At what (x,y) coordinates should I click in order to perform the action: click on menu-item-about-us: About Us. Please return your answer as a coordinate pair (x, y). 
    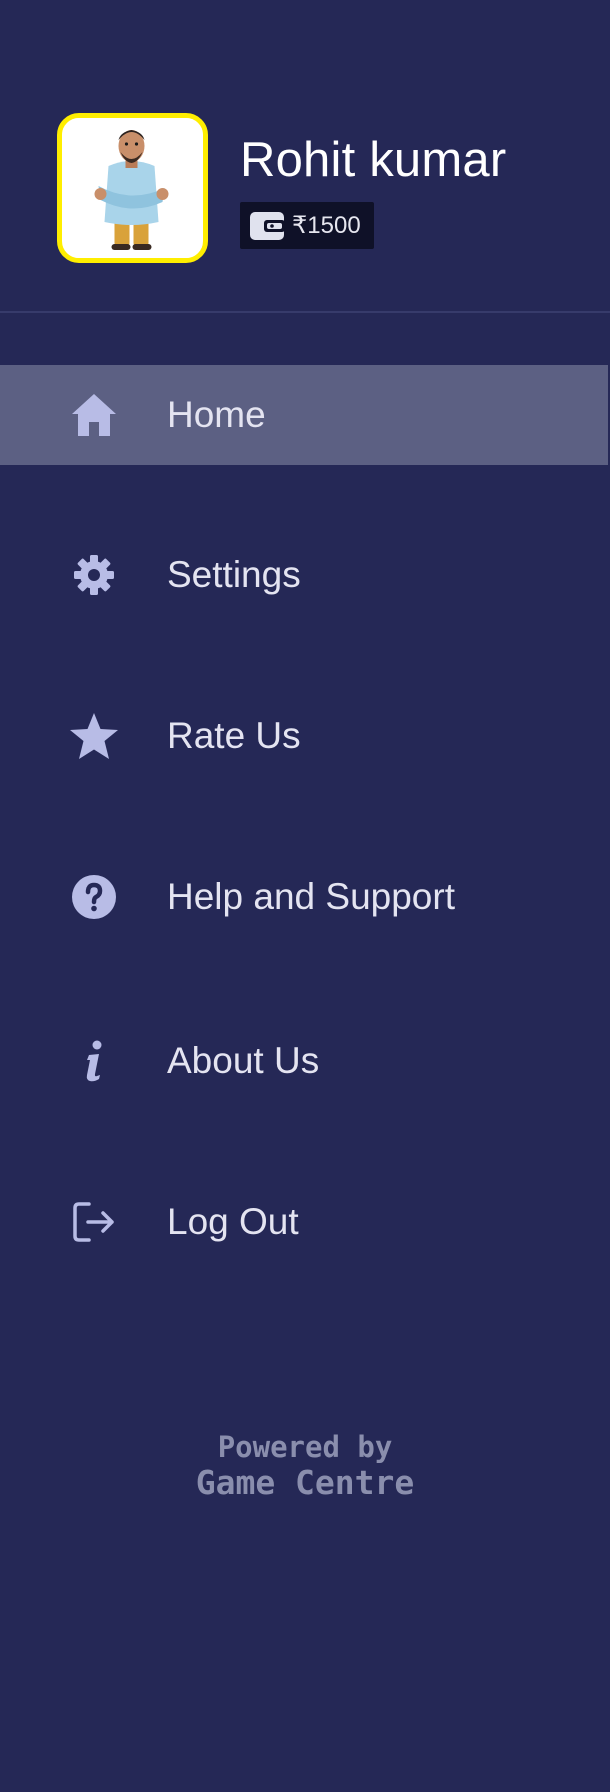
    Looking at the image, I should click on (304, 1061).